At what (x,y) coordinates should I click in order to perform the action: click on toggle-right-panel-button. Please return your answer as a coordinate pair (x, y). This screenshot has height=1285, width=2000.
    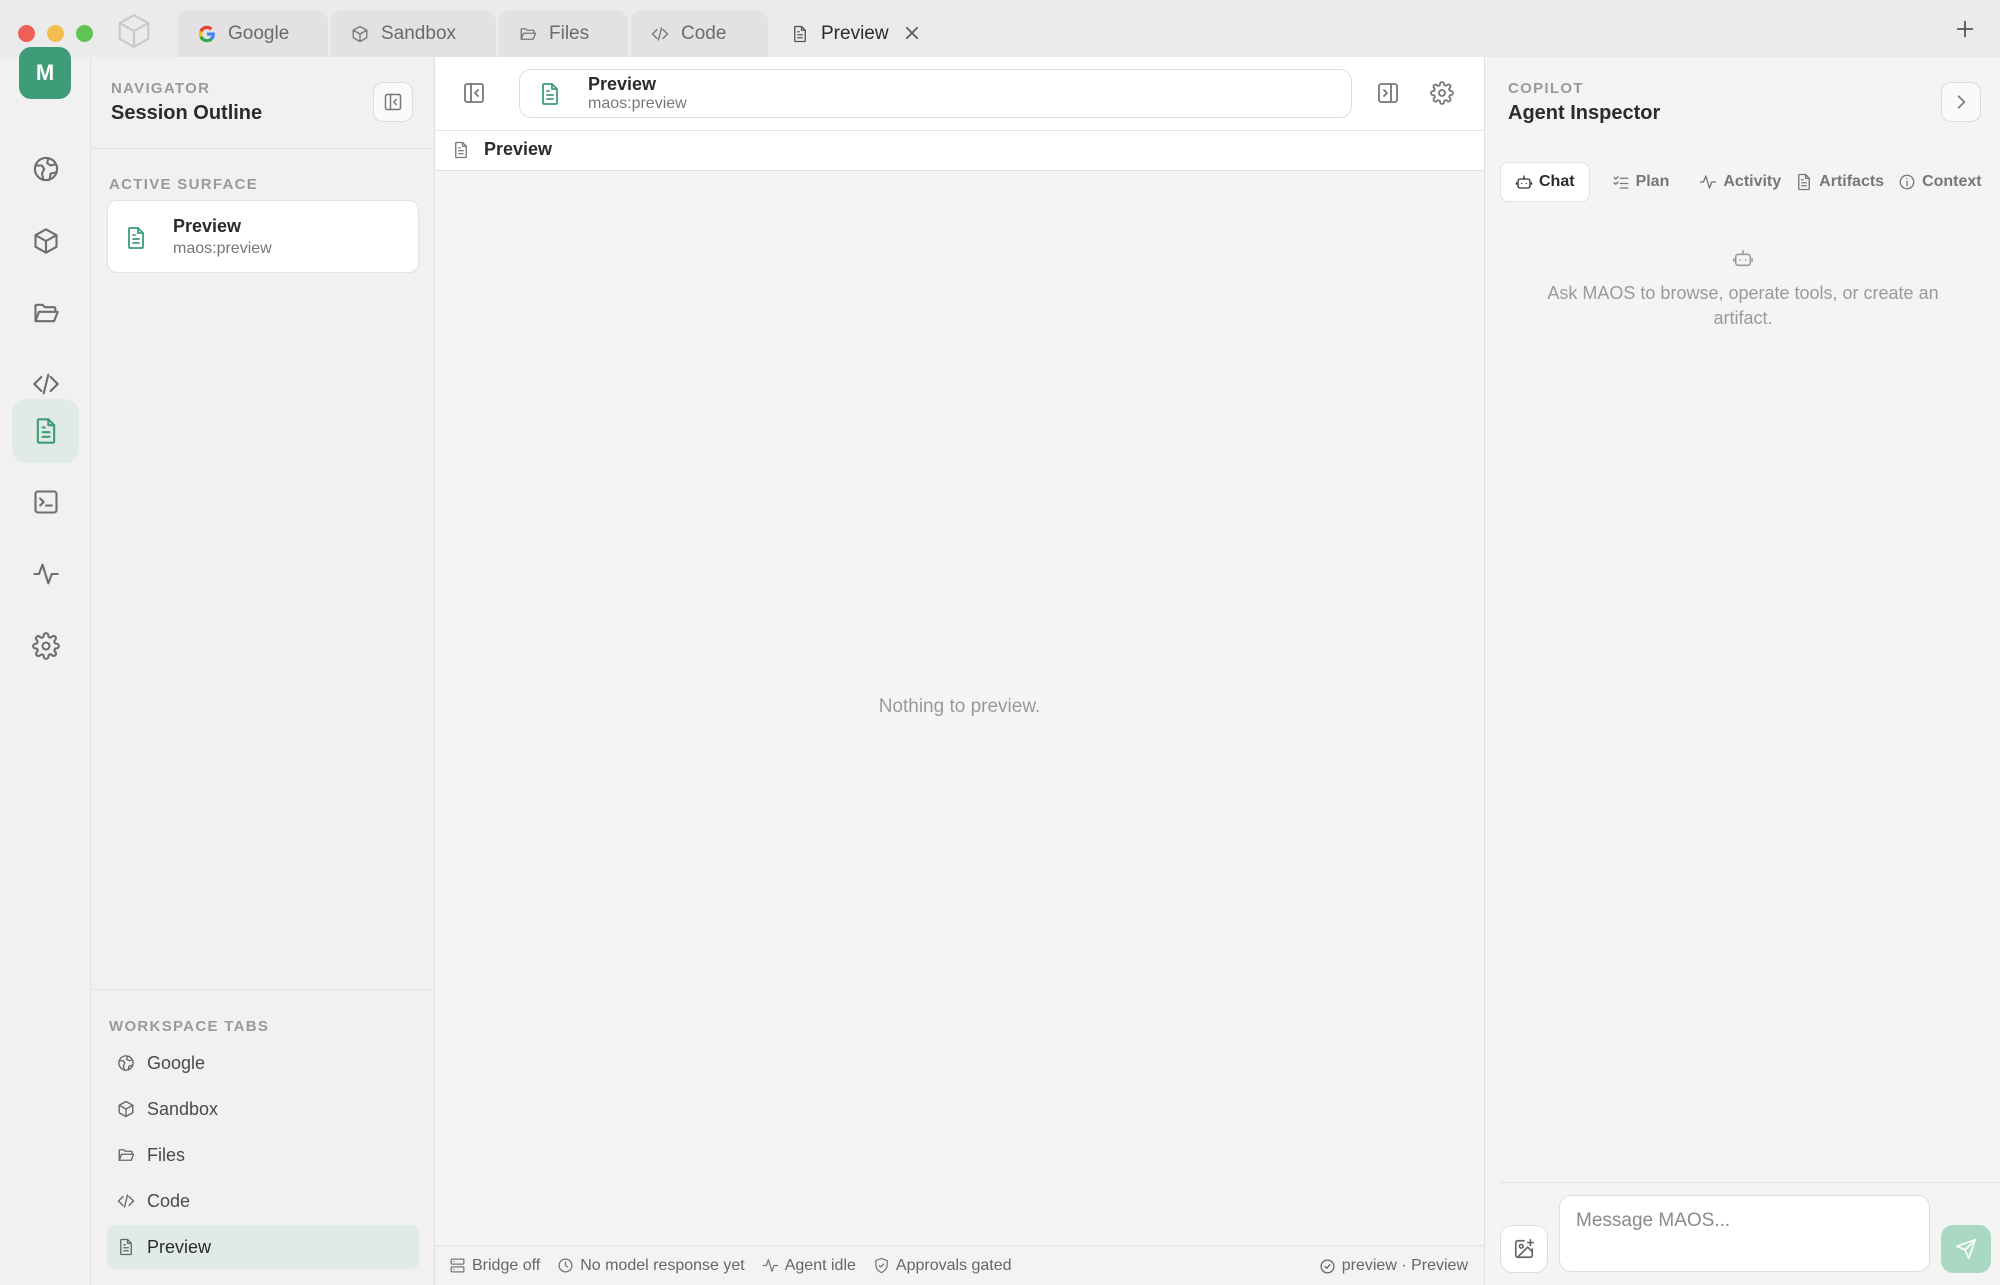
    Looking at the image, I should click on (1388, 93).